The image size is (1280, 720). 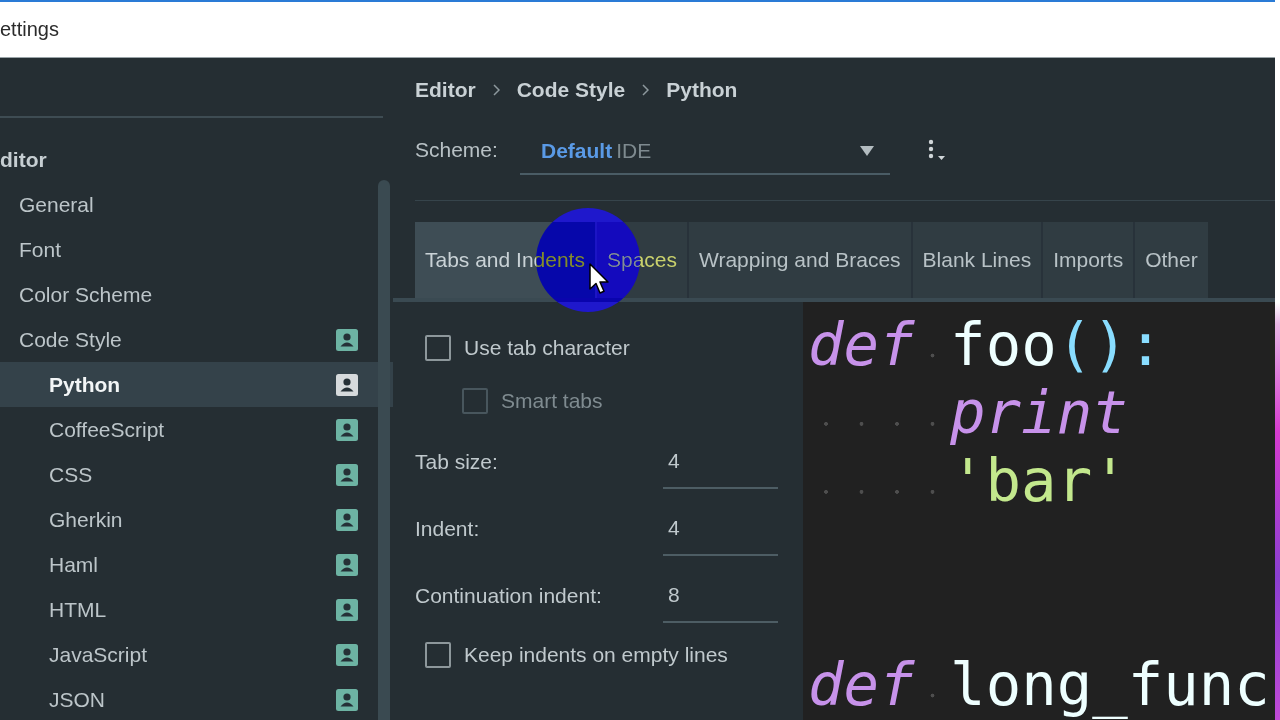 I want to click on checkbox-label: Keep indents on empty lines, so click(x=596, y=655).